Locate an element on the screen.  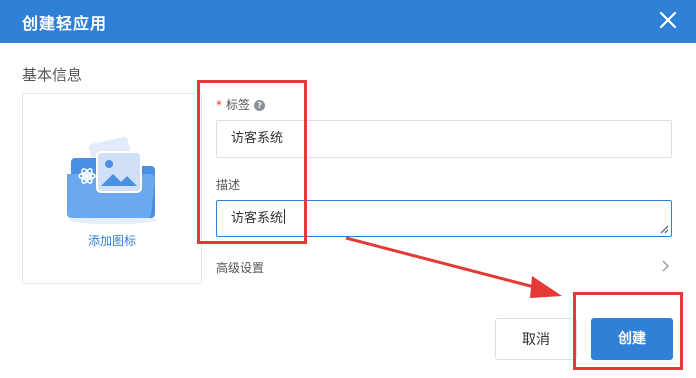
tag-label: * 标签? is located at coordinates (241, 104).